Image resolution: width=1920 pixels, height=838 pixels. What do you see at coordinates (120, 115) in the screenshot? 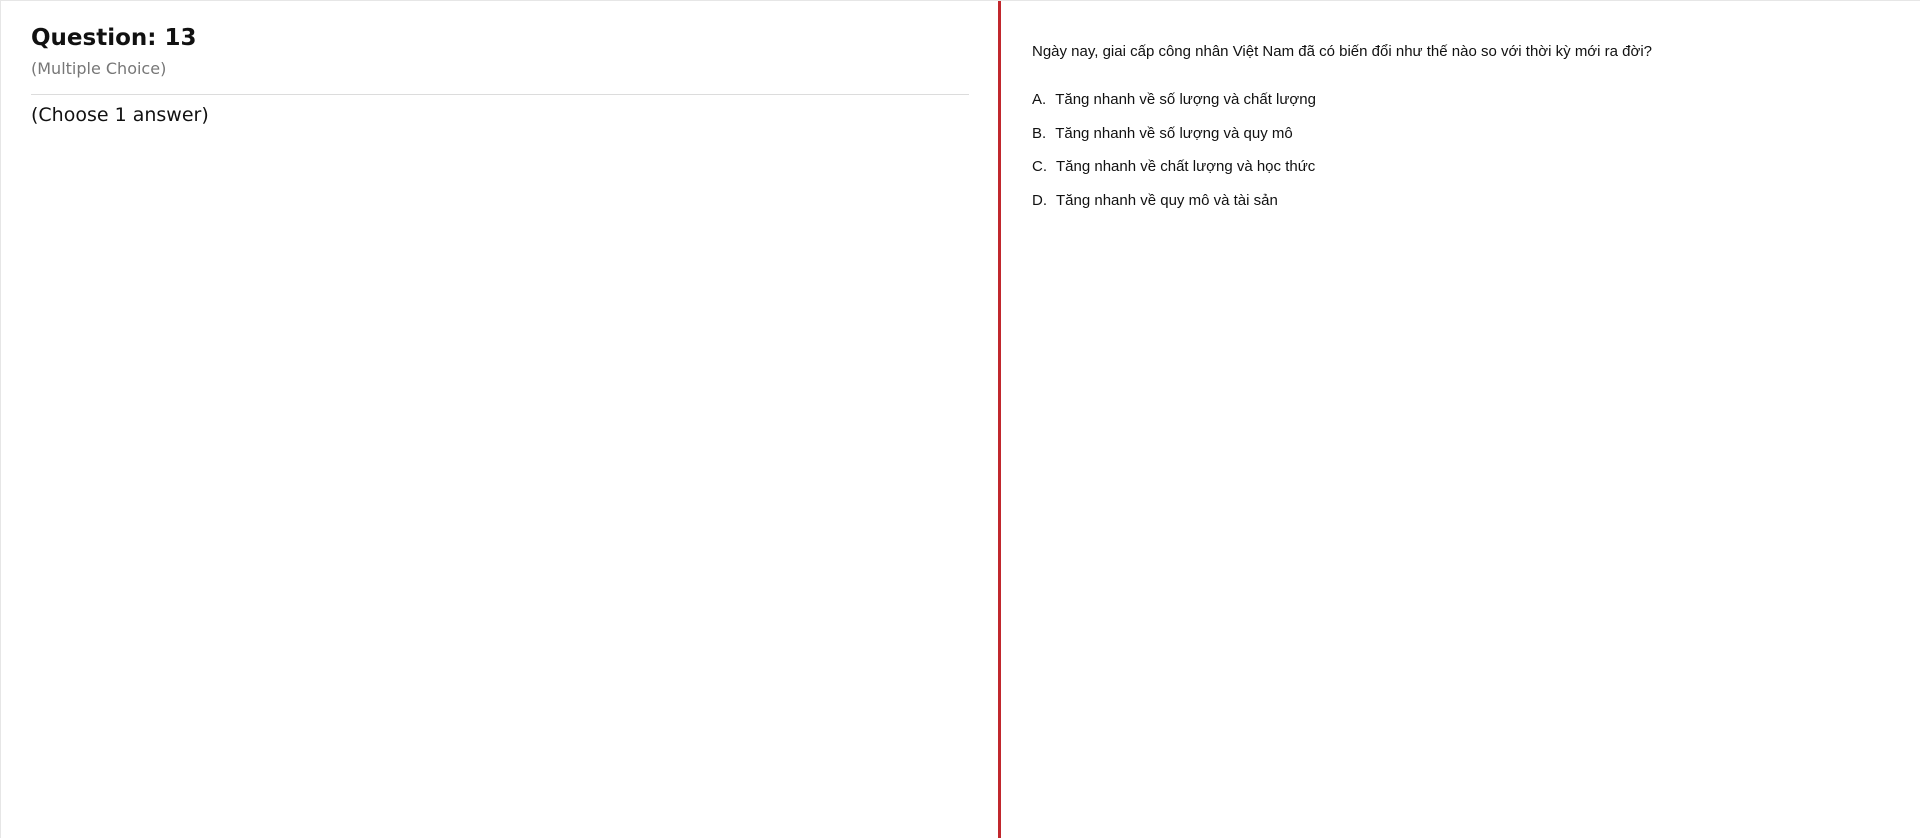
I see `answer-instruction: (Choose 1 answer)` at bounding box center [120, 115].